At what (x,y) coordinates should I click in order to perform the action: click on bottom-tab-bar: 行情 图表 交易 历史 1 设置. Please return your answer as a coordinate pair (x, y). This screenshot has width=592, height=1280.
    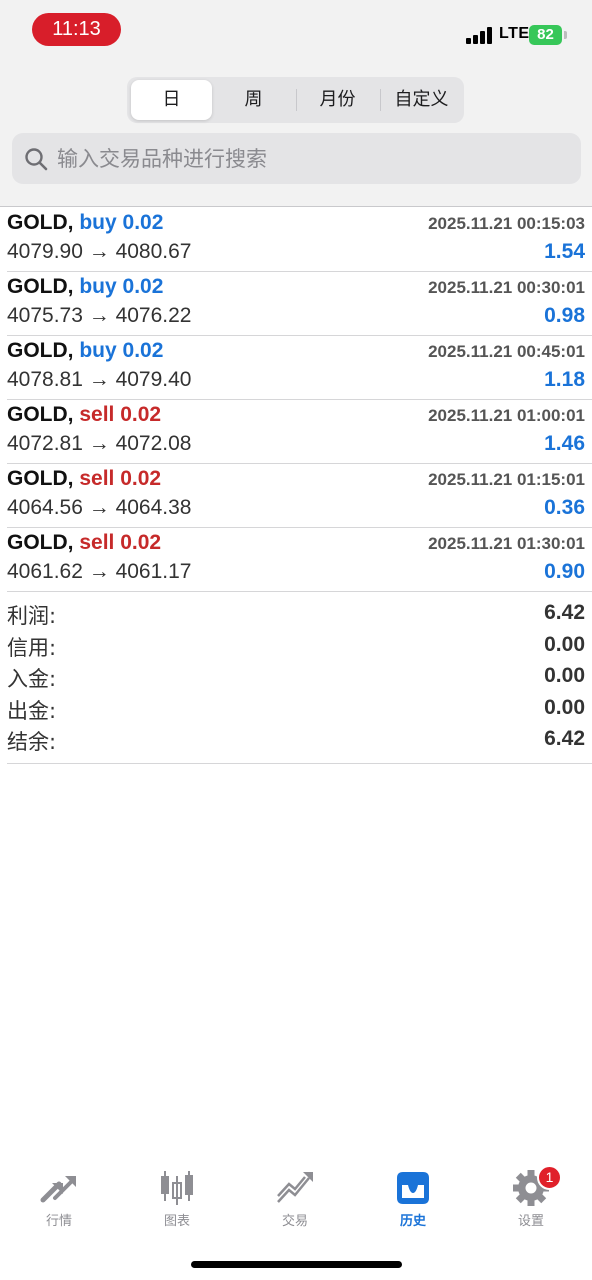
    Looking at the image, I should click on (296, 1200).